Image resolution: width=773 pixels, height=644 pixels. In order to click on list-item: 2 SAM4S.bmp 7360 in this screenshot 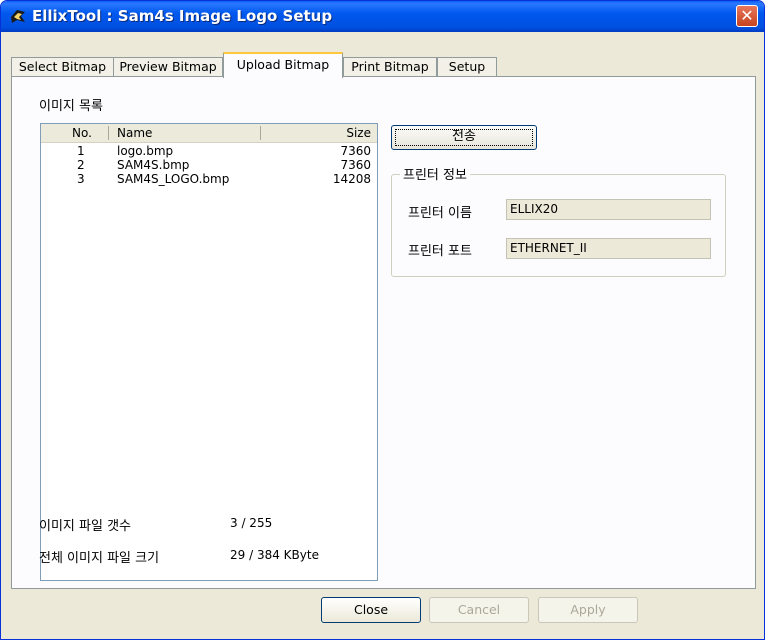, I will do `click(209, 165)`.